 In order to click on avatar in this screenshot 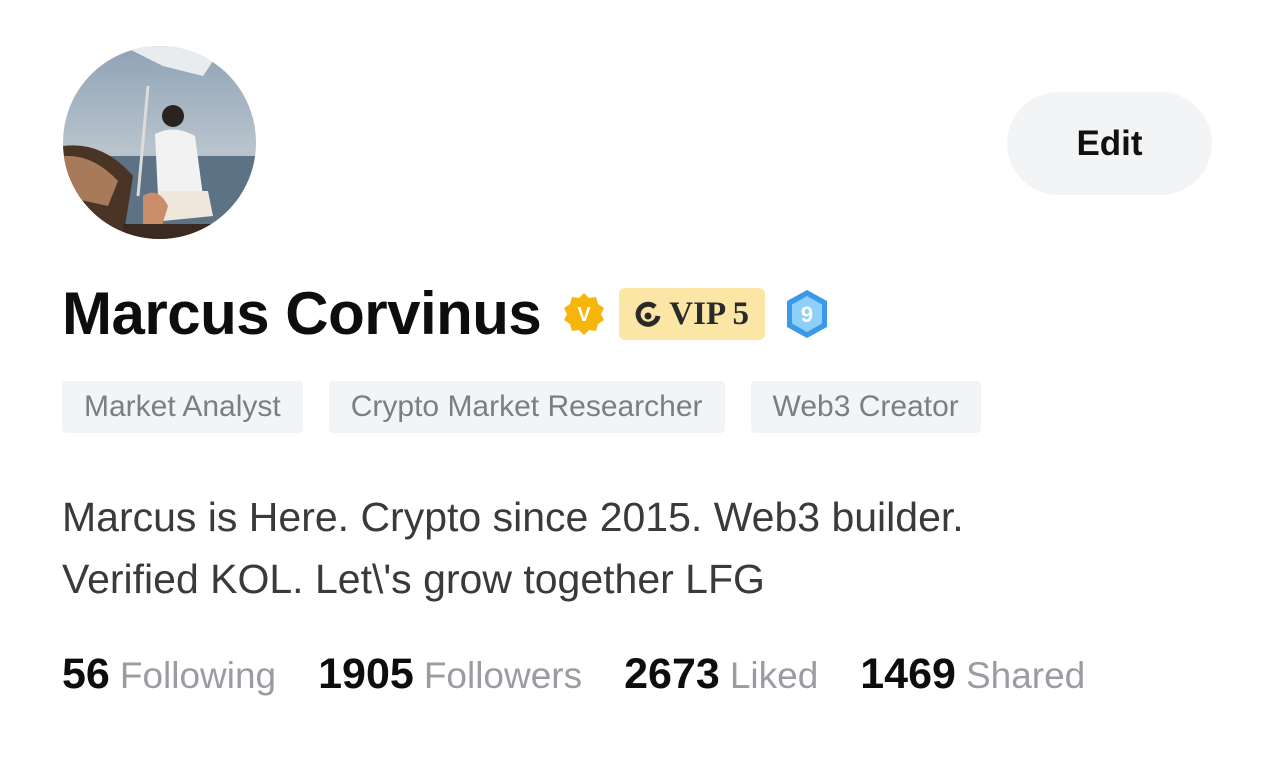, I will do `click(159, 142)`.